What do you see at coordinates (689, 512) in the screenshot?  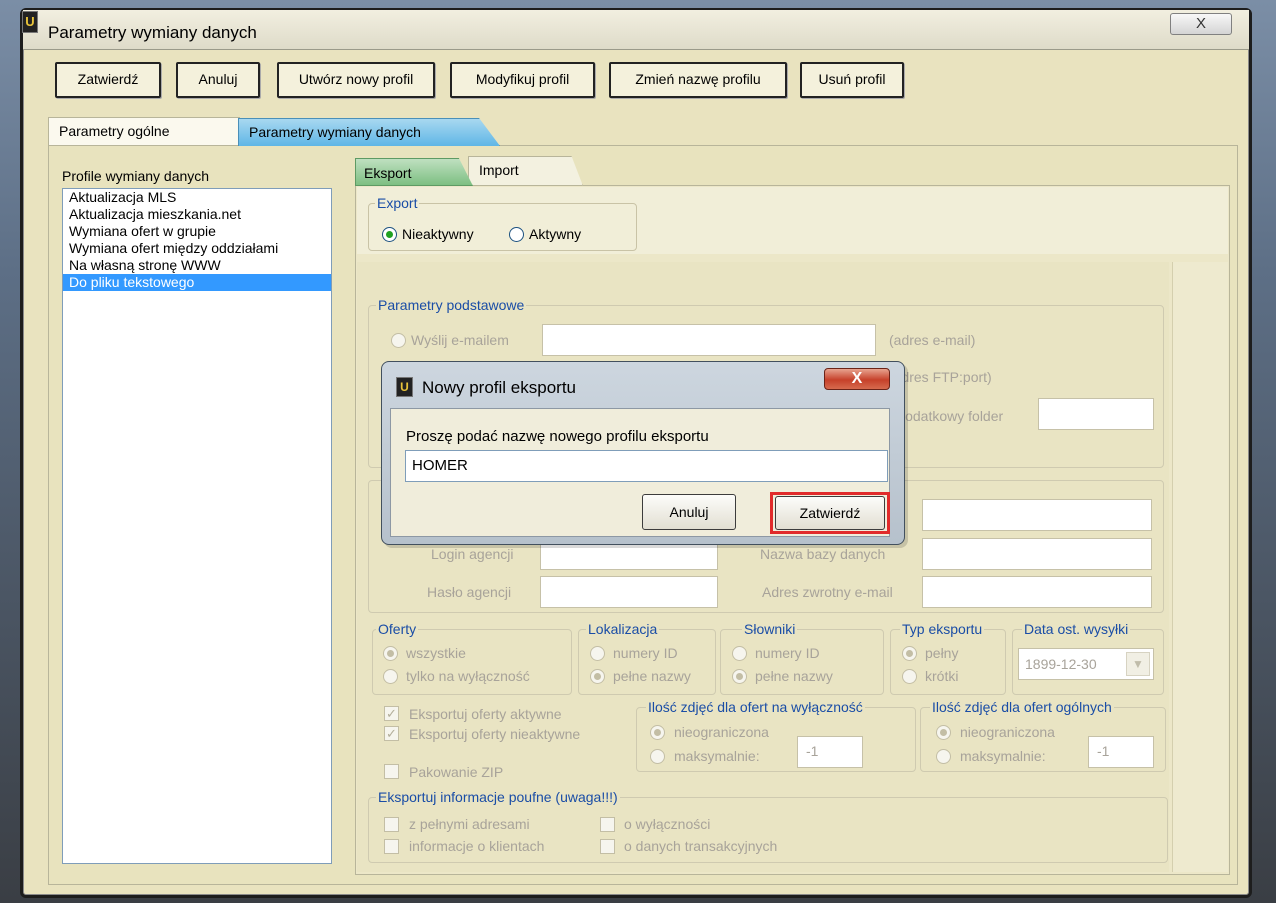 I see `dialog-cancel-button: Anuluj` at bounding box center [689, 512].